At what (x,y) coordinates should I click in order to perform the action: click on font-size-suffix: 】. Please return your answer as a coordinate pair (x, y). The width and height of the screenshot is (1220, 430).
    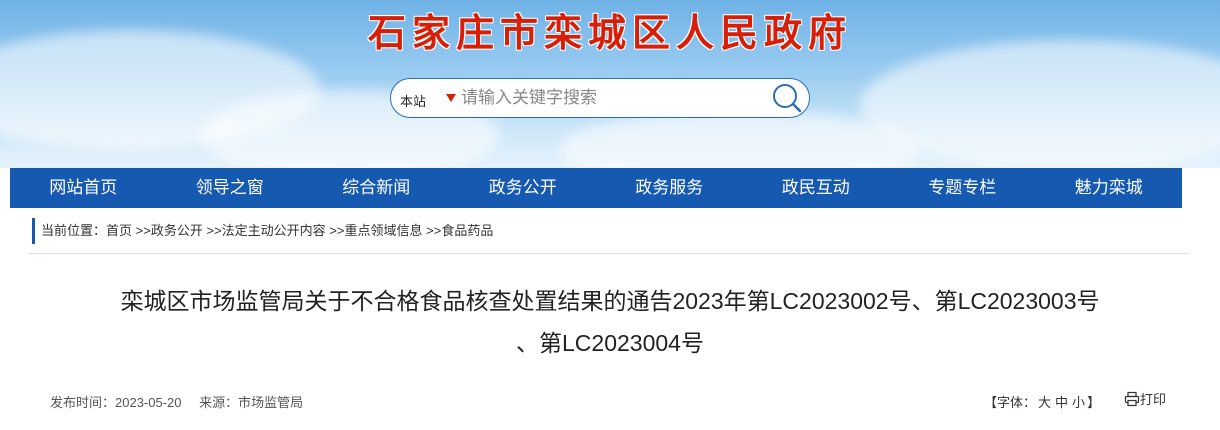
    Looking at the image, I should click on (1094, 402).